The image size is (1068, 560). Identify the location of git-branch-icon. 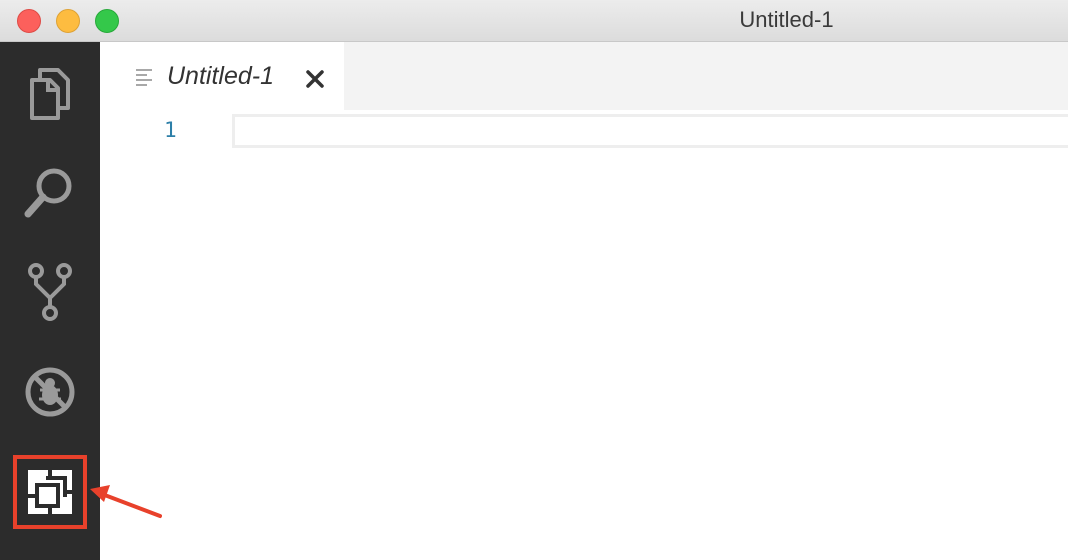
(50, 292).